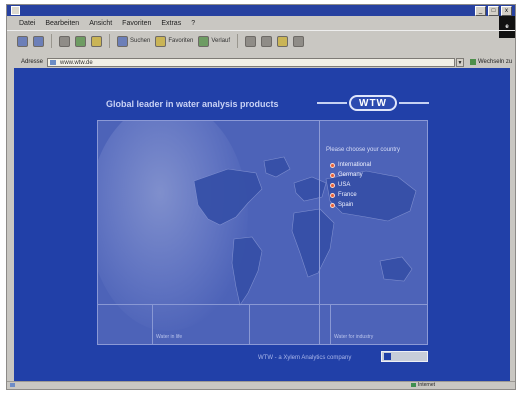 The image size is (523, 396). I want to click on zone-label: Internet, so click(426, 385).